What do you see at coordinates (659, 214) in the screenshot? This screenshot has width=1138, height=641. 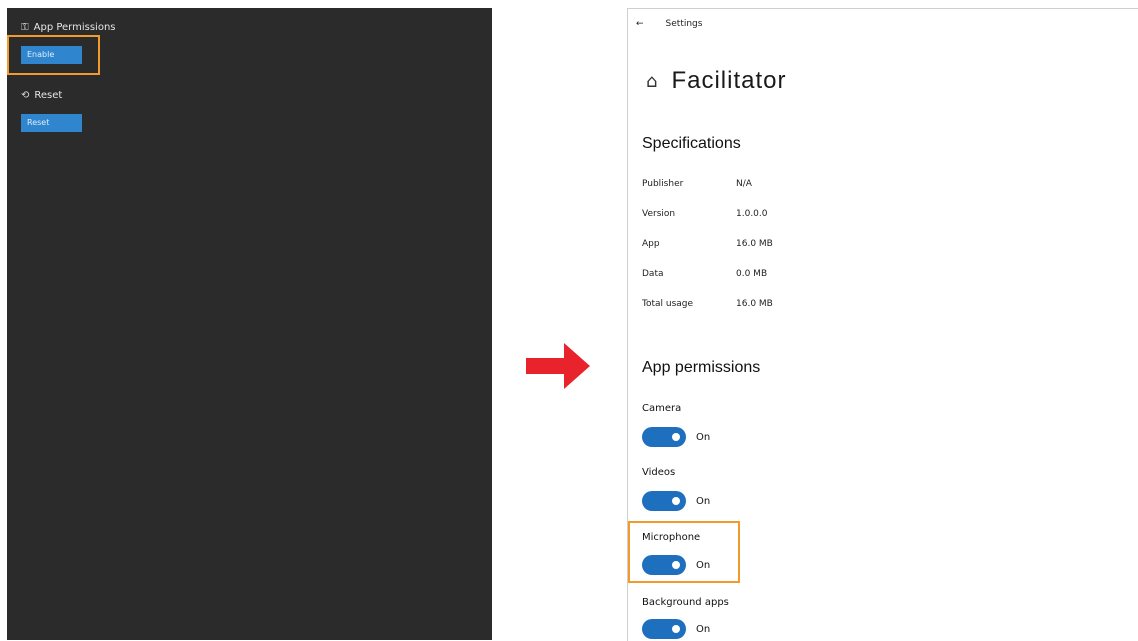 I see `spec-key: Version` at bounding box center [659, 214].